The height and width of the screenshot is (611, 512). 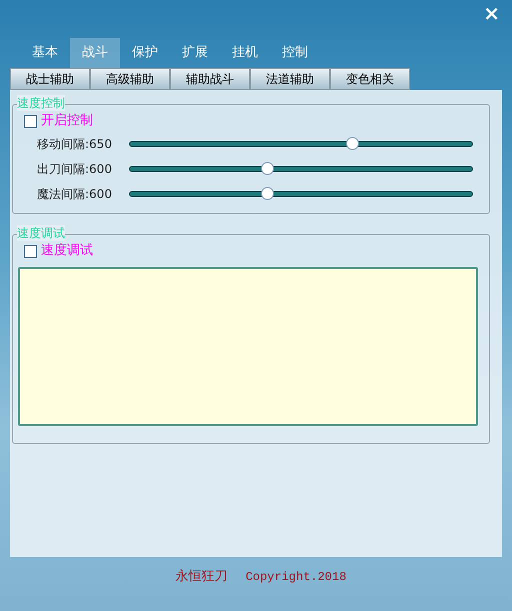 I want to click on tab: 挂机, so click(x=245, y=53).